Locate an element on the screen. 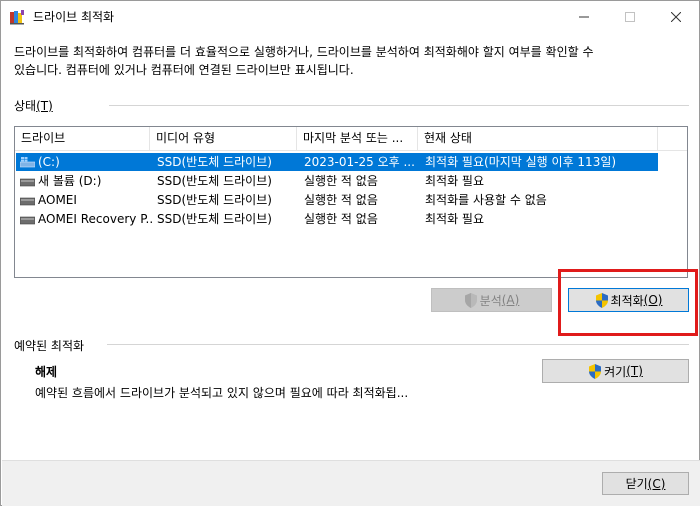 The image size is (700, 506). current-status: 최적화 필요(마지막 실행 이후 113일) is located at coordinates (521, 162).